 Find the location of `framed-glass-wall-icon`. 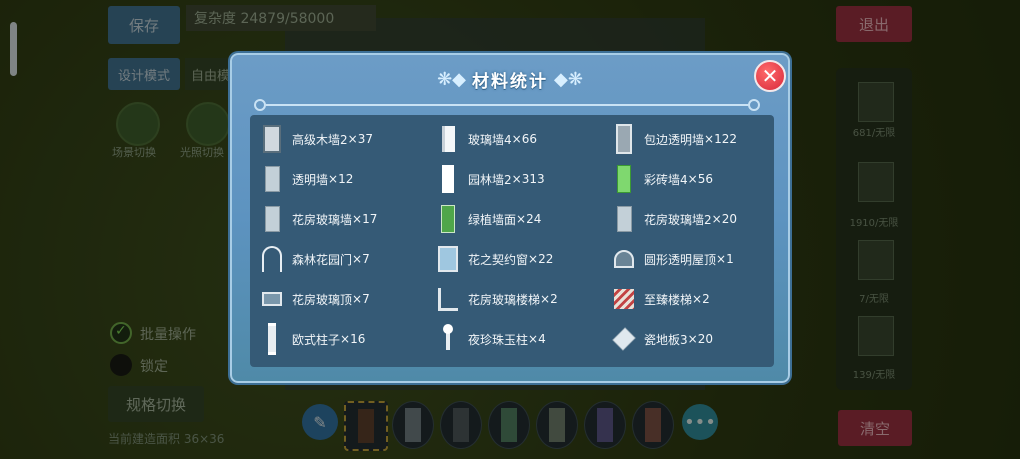

framed-glass-wall-icon is located at coordinates (624, 139).